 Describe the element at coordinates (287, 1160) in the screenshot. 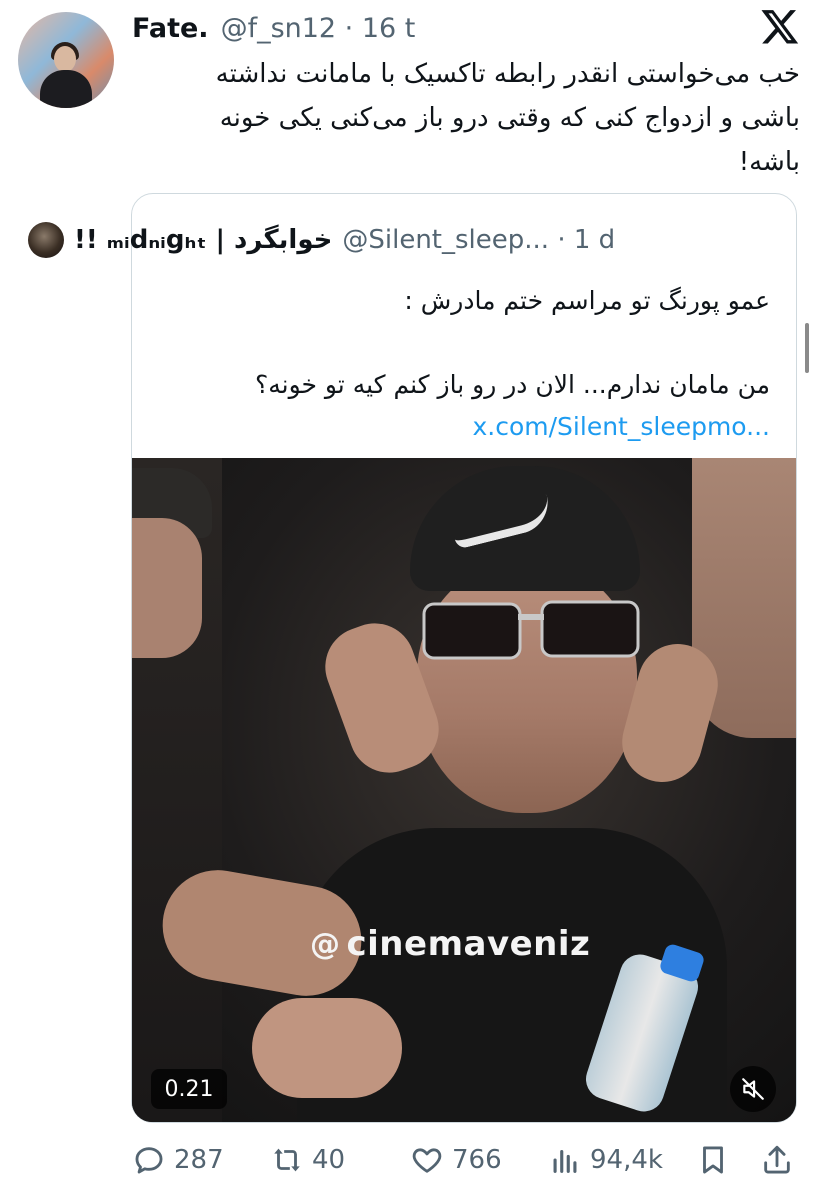

I see `repost-icon` at that location.